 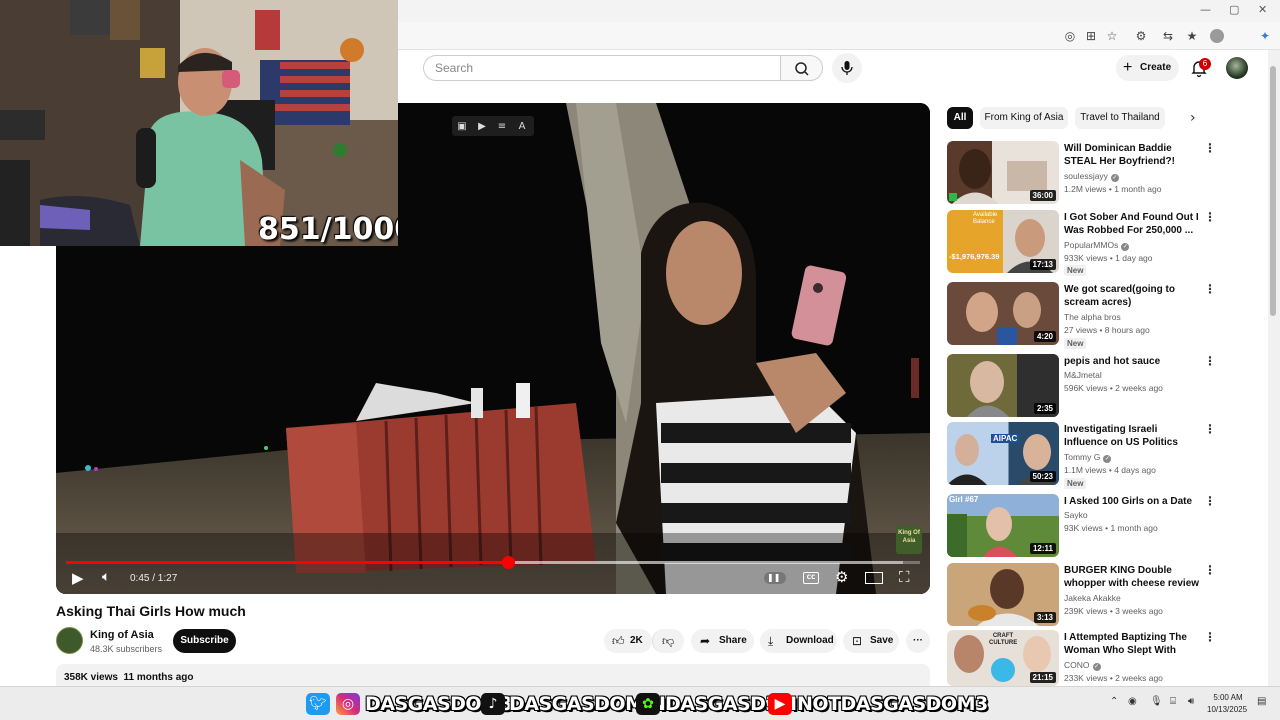 What do you see at coordinates (1003, 453) in the screenshot?
I see `video-thumbnail: AIPAC 50:23` at bounding box center [1003, 453].